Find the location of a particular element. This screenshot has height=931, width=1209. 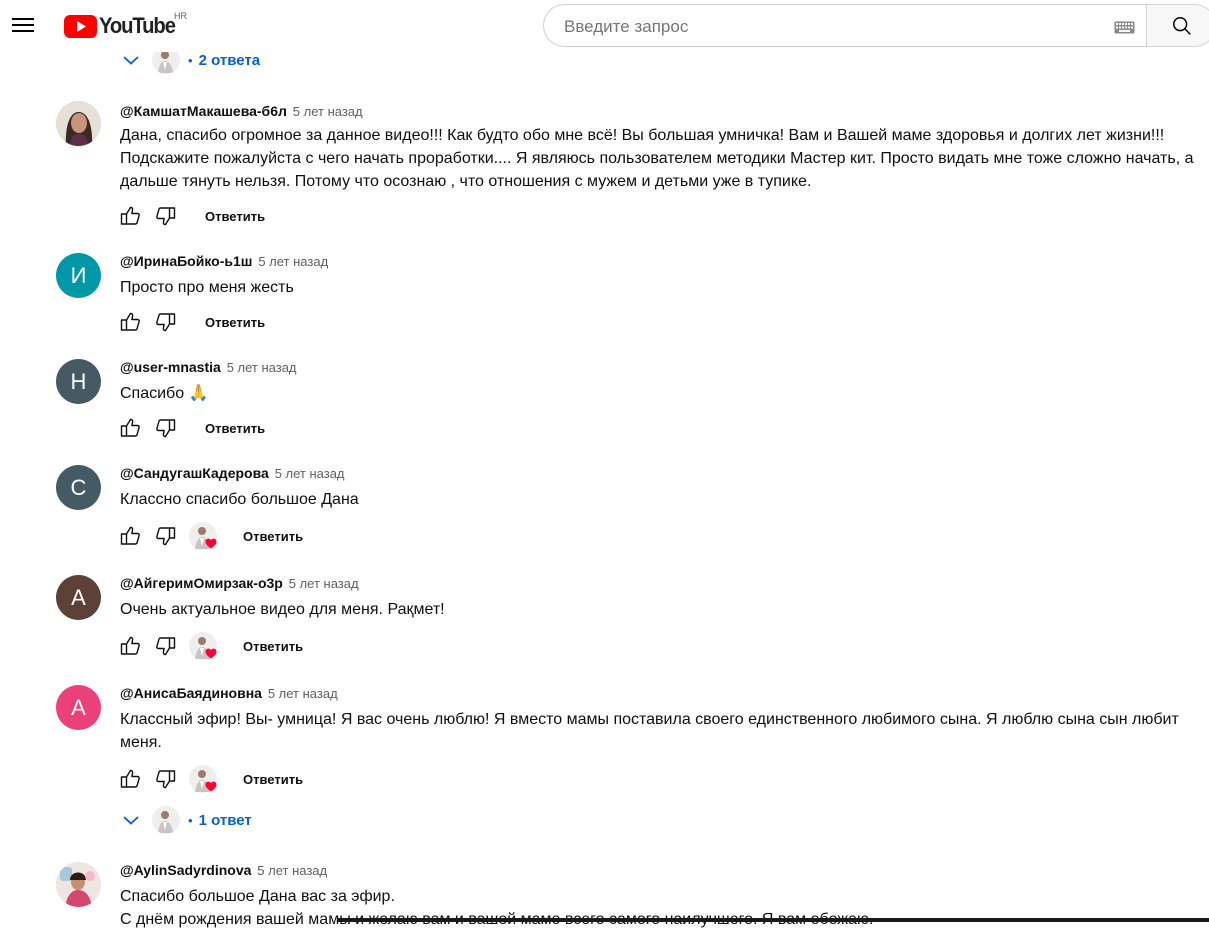

comment-header: @user-mnastia 5 лет назад is located at coordinates (208, 367).